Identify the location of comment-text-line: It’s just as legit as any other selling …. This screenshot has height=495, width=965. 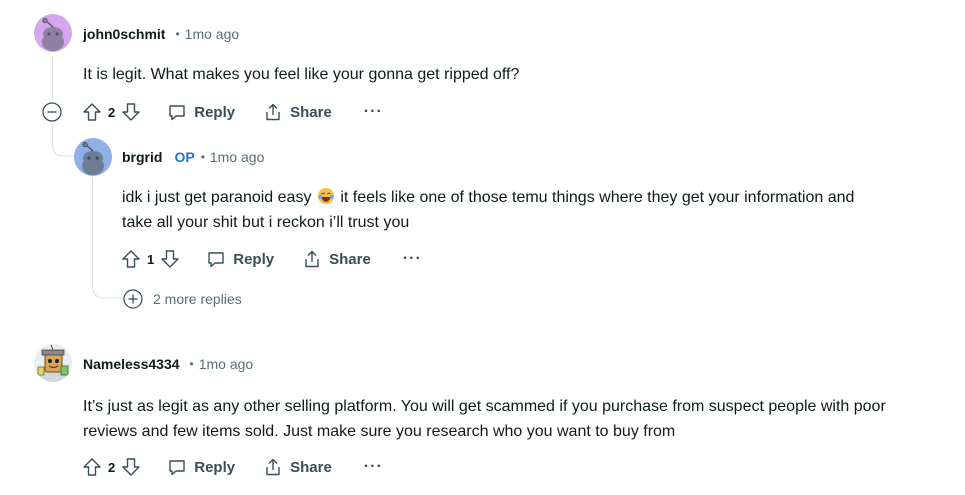
(484, 406).